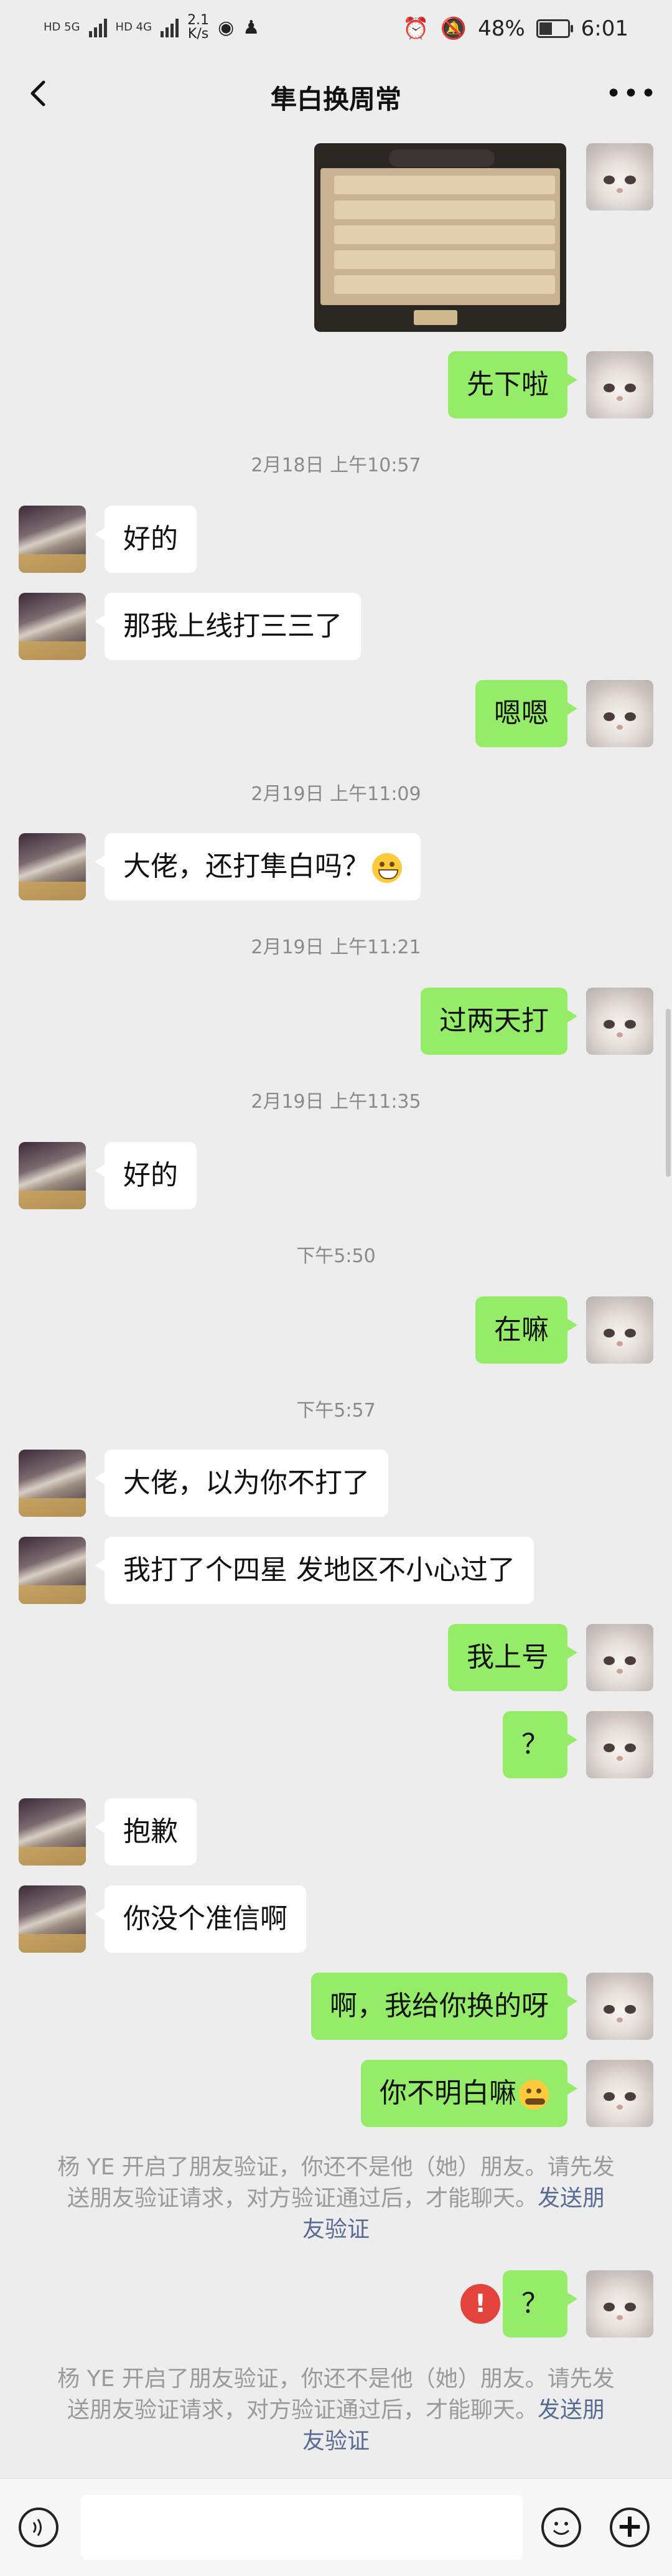 The width and height of the screenshot is (672, 2576). What do you see at coordinates (668, 1093) in the screenshot?
I see `scrollbar` at bounding box center [668, 1093].